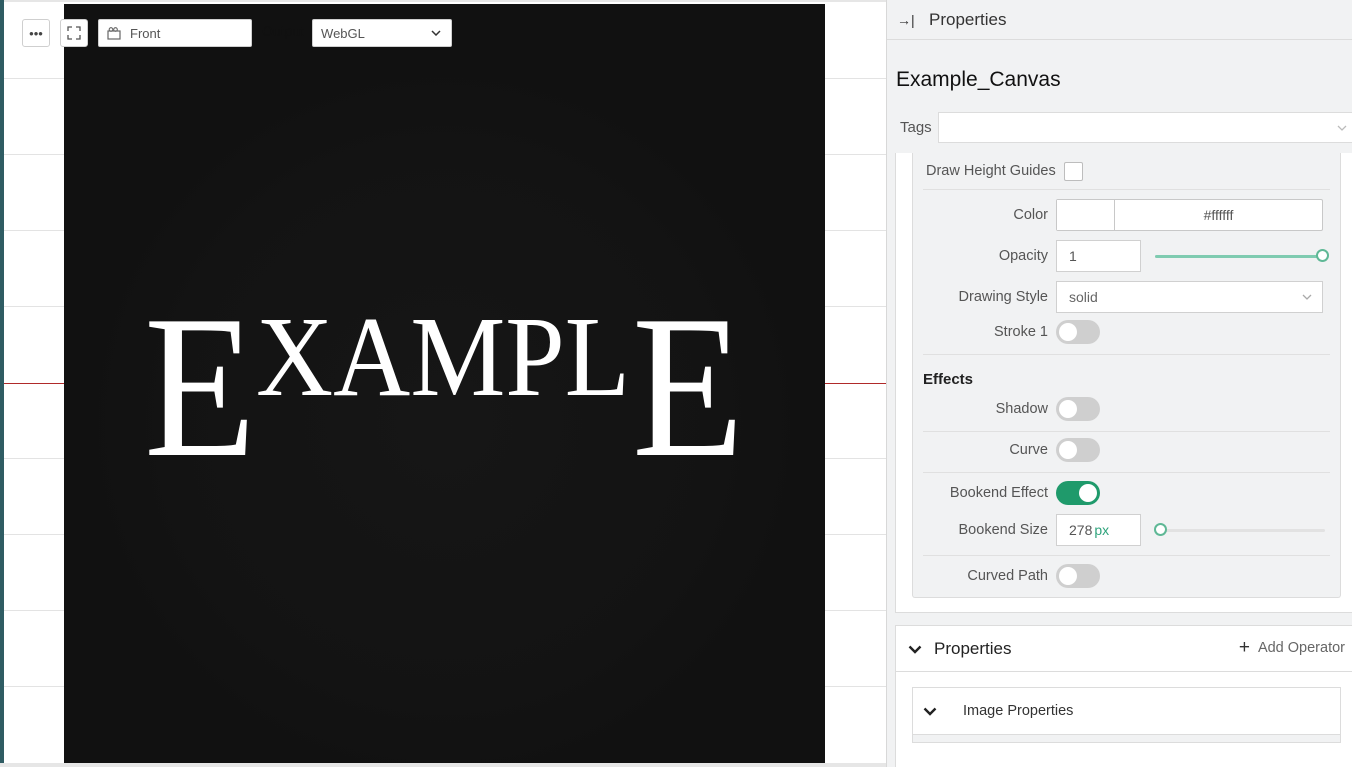 This screenshot has height=767, width=1352. Describe the element at coordinates (906, 20) in the screenshot. I see `collapse-panel-icon: →|` at that location.